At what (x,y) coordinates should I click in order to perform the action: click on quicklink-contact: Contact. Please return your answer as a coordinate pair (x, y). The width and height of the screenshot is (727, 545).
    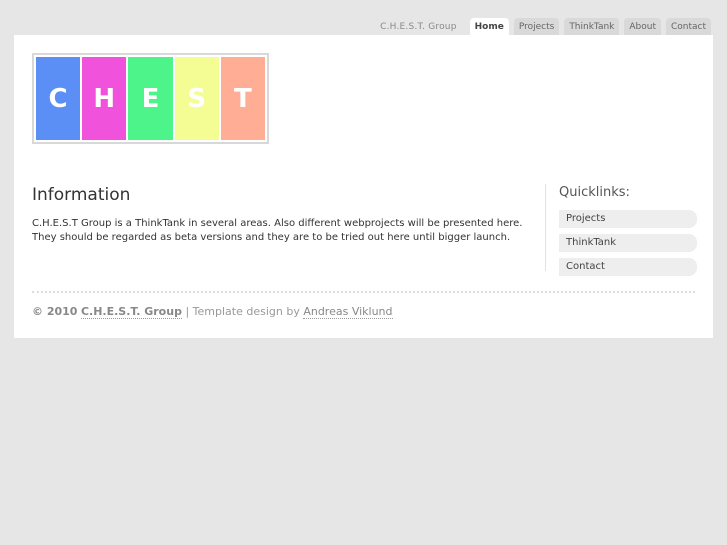
    Looking at the image, I should click on (628, 267).